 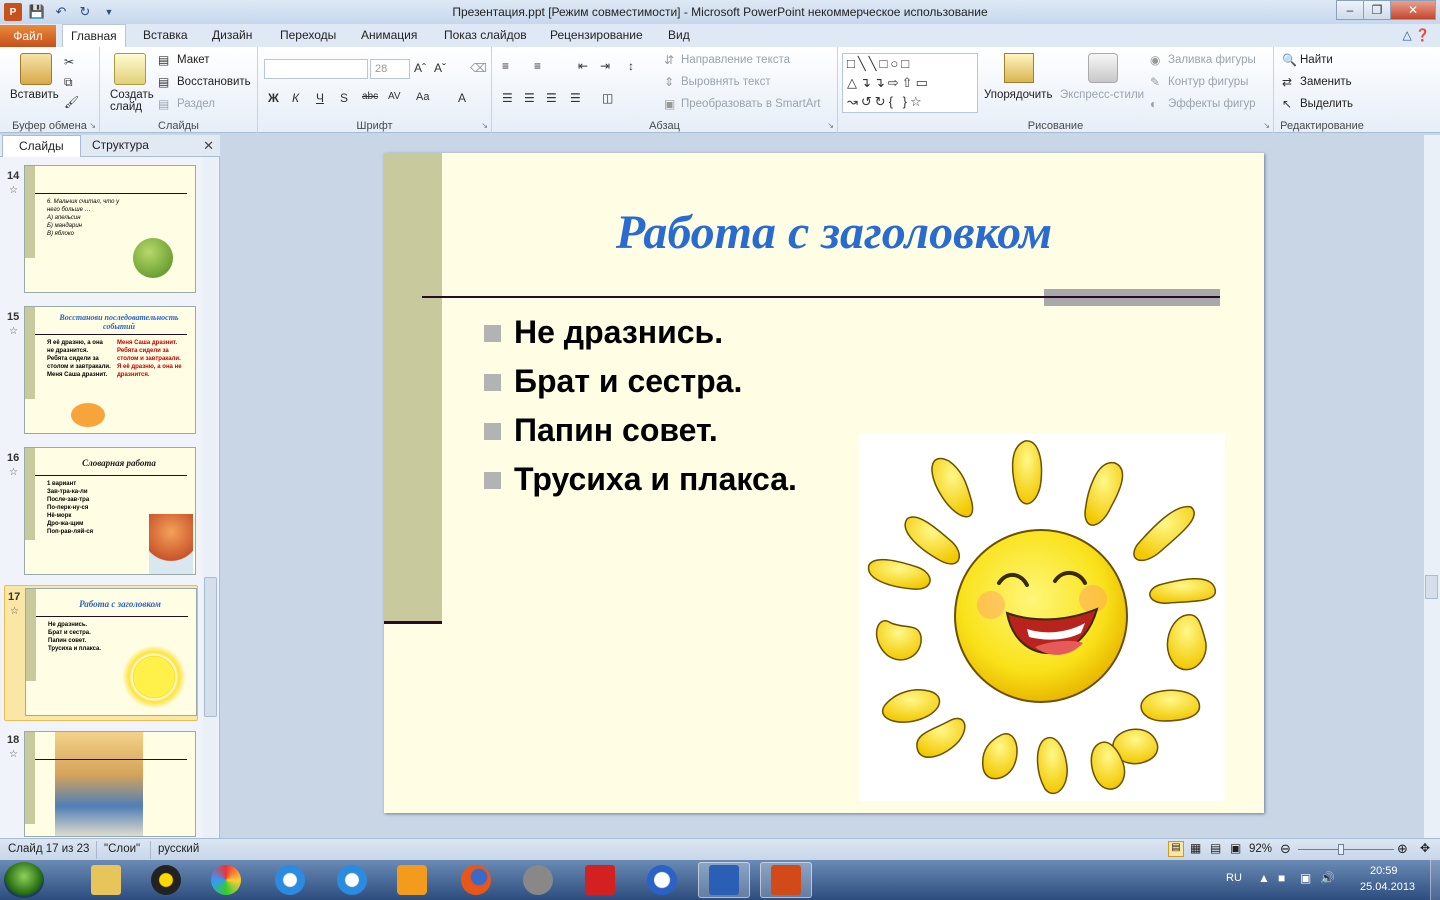 I want to click on font-color-icon: A, so click(x=462, y=98).